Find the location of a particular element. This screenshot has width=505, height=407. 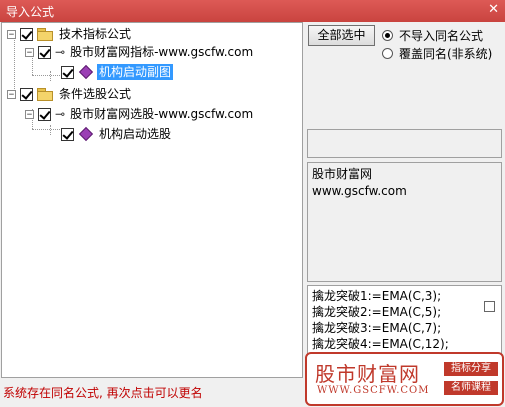

radio-skip-duplicates: 不导入同名公式 is located at coordinates (432, 35).